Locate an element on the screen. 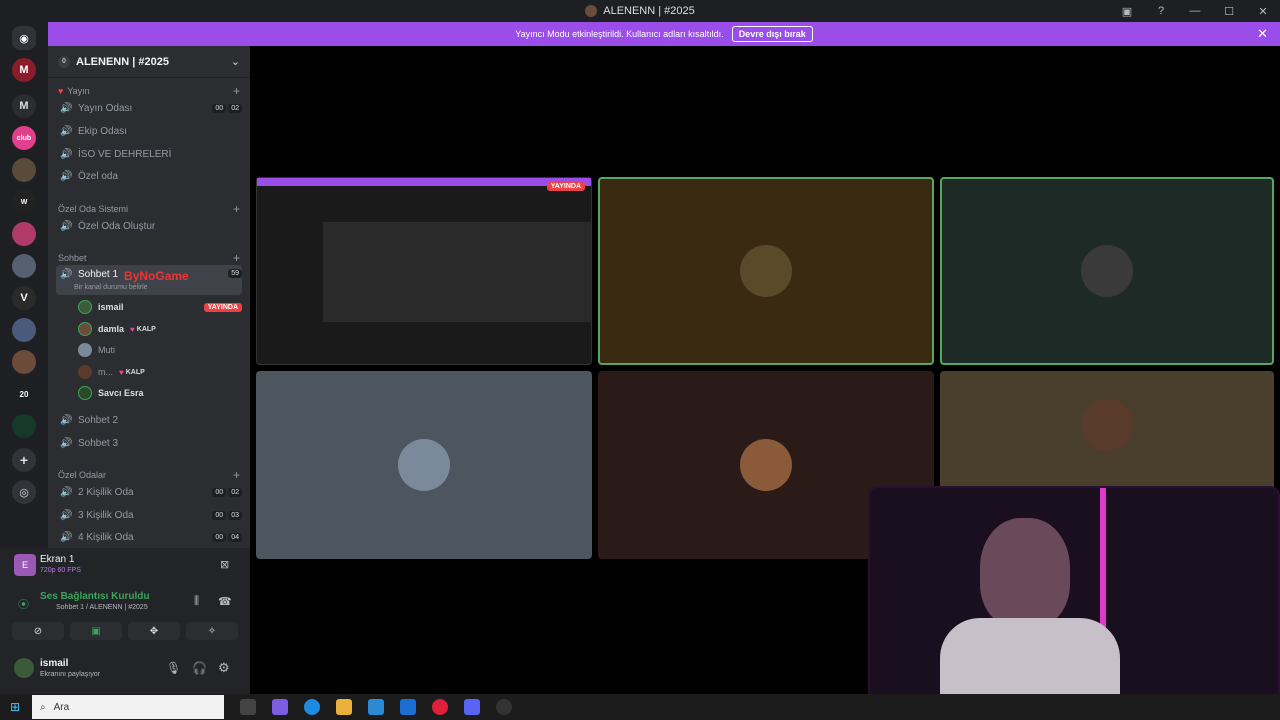 The width and height of the screenshot is (1280, 720). channel-4-kisilik: 🔊 4 Kişilik Oda 00 04 is located at coordinates (149, 537).